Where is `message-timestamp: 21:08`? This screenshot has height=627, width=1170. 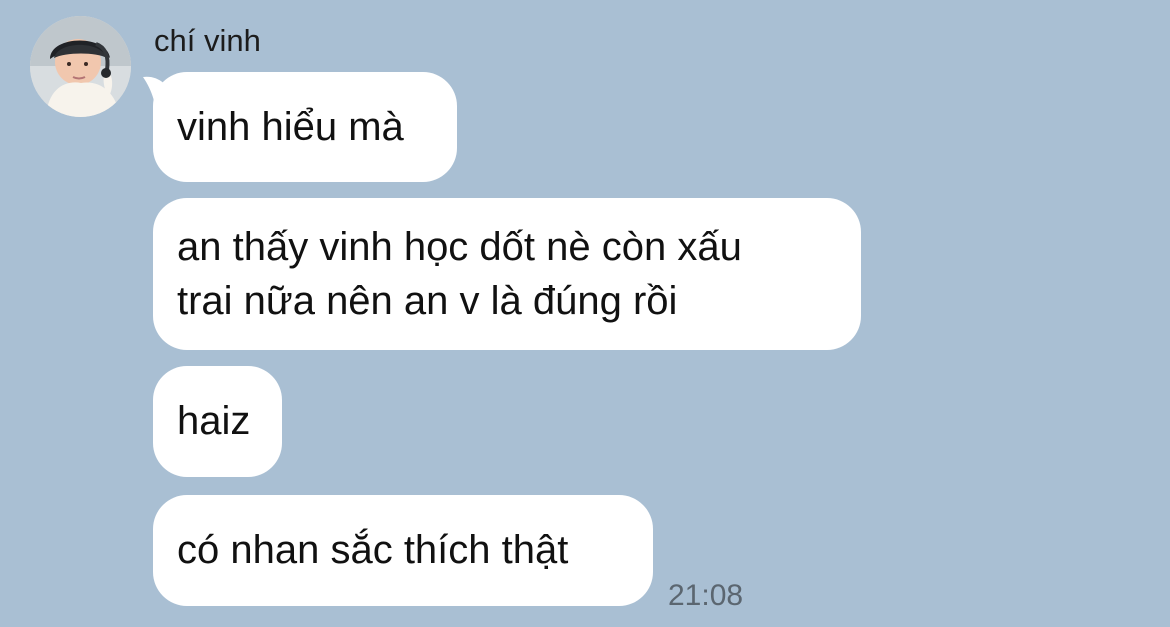
message-timestamp: 21:08 is located at coordinates (706, 595).